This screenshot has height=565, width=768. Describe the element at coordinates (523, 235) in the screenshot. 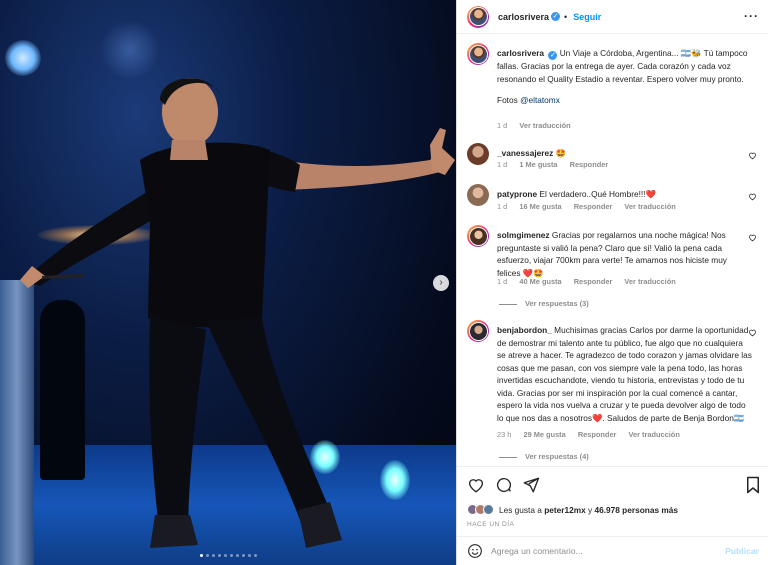

I see `comment-username: solmgimenez` at that location.